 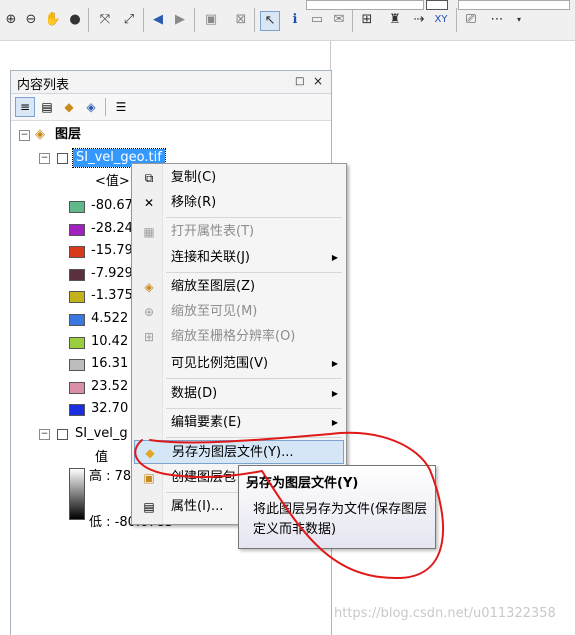 I want to click on class-label: 32.70, so click(x=110, y=409).